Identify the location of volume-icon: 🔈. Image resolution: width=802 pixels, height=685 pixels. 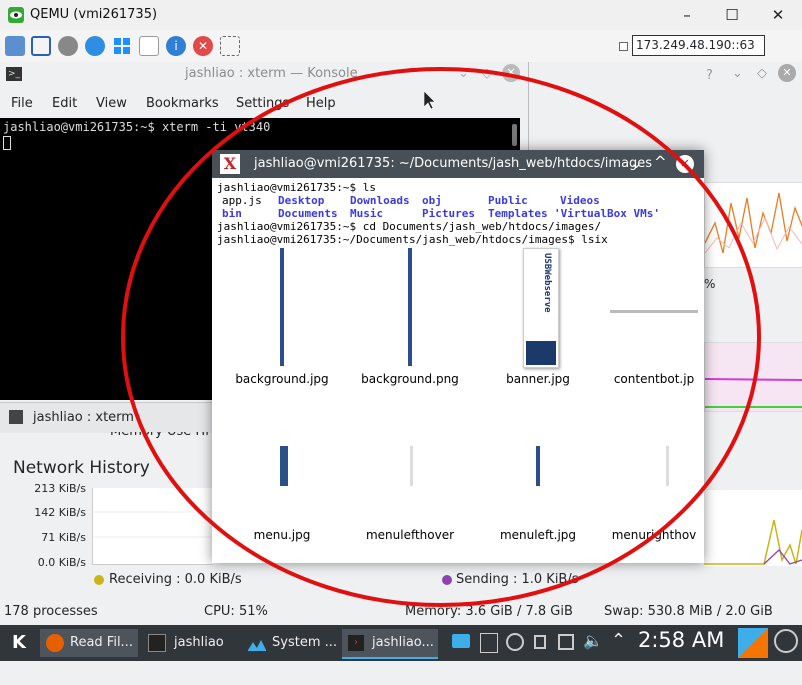
(593, 640).